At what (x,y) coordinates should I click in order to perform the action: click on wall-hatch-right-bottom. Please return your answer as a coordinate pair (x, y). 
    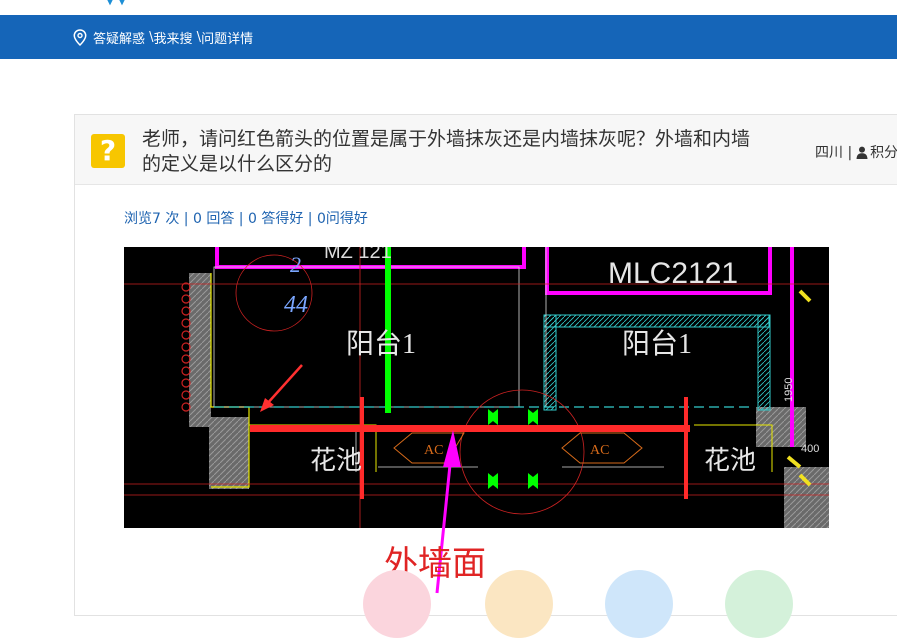
    Looking at the image, I should click on (806, 497).